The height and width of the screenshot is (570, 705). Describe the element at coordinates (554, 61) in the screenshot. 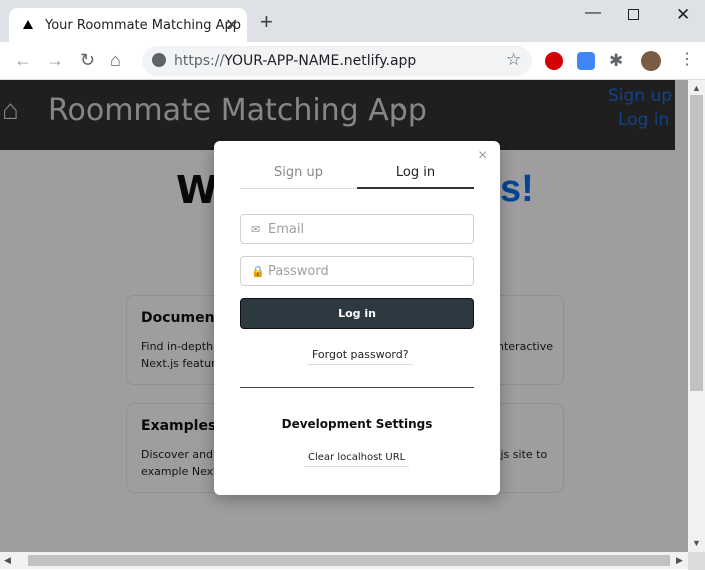

I see `ublock-extension-icon` at that location.